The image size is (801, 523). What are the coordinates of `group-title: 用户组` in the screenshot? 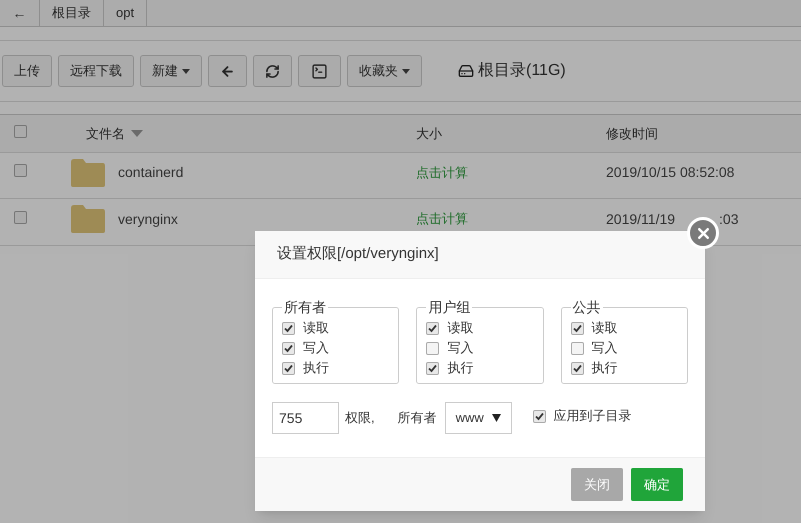 It's located at (449, 307).